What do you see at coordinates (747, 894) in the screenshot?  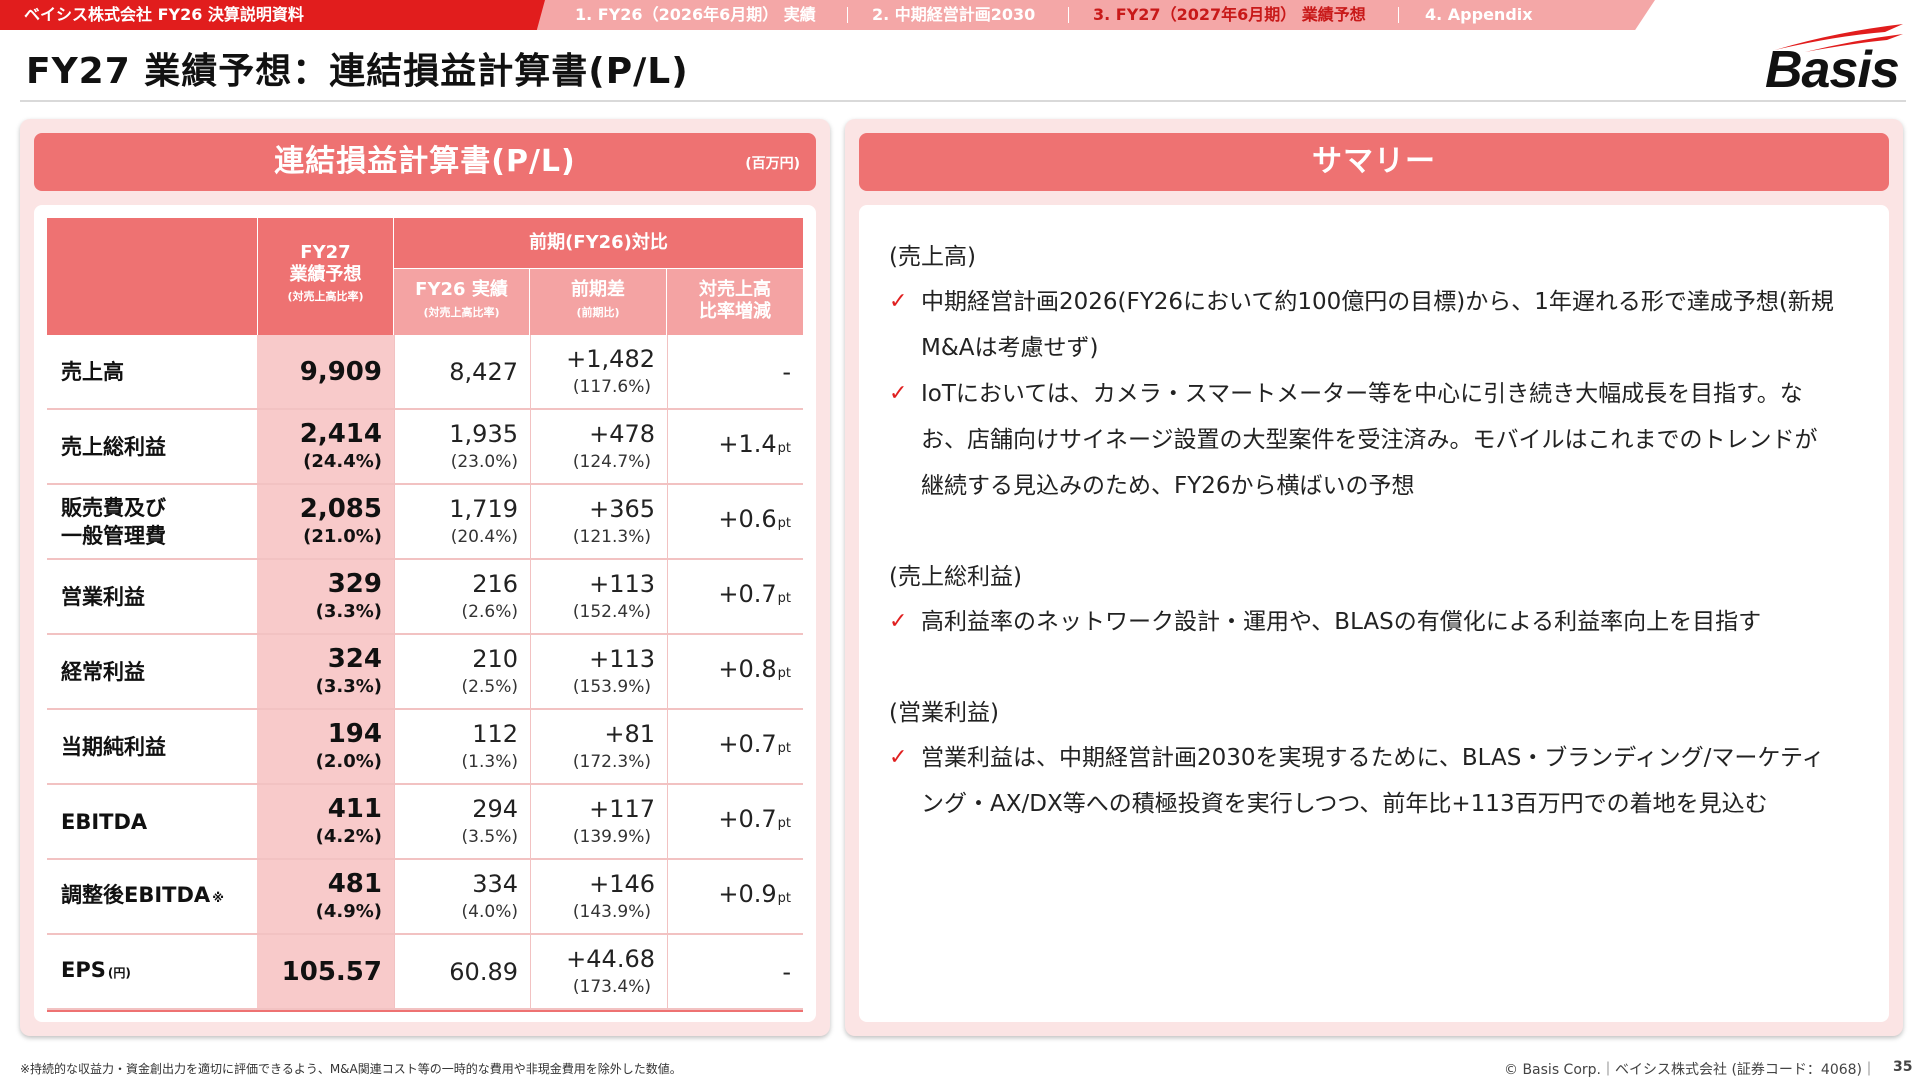 I see `ratio-change-number: +0.9` at bounding box center [747, 894].